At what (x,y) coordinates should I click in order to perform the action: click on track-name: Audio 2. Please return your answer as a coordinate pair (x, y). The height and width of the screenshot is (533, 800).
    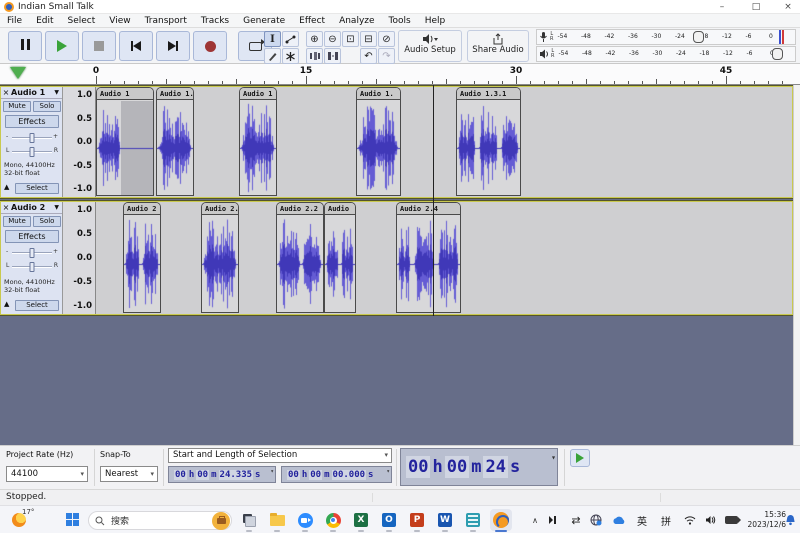
    Looking at the image, I should click on (32, 207).